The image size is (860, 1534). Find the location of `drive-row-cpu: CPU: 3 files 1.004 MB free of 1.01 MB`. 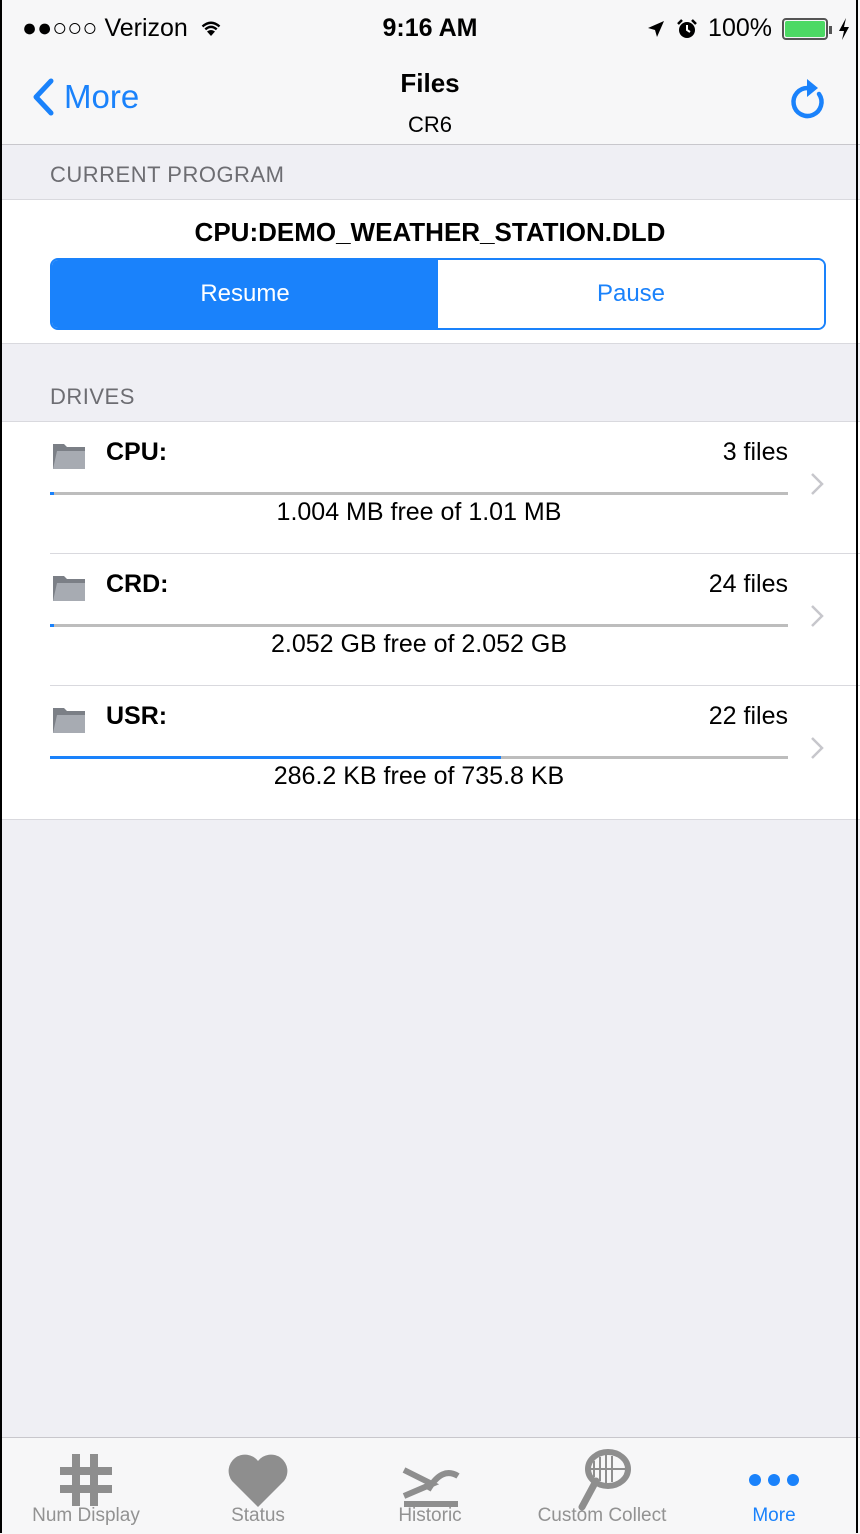

drive-row-cpu: CPU: 3 files 1.004 MB free of 1.01 MB is located at coordinates (430, 488).